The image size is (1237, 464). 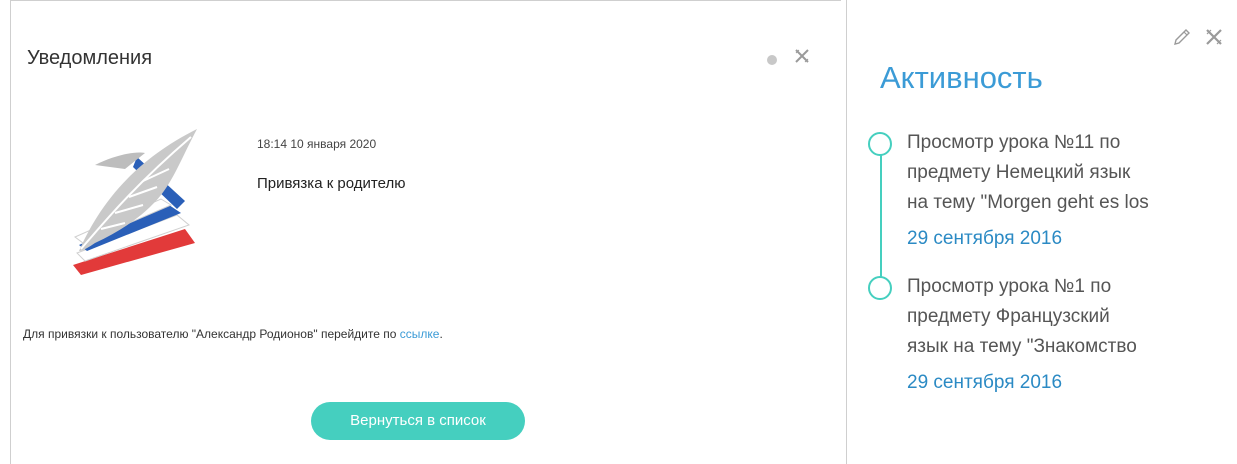 What do you see at coordinates (881, 220) in the screenshot?
I see `timeline-line` at bounding box center [881, 220].